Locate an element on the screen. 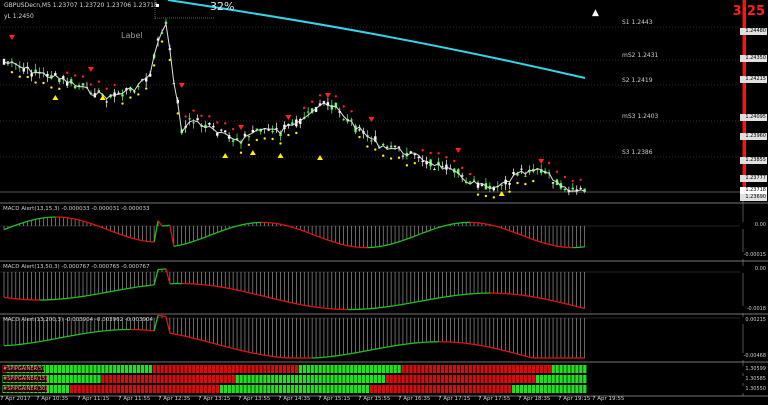  time-axis-label: 7 Apr 12:35 is located at coordinates (174, 399).